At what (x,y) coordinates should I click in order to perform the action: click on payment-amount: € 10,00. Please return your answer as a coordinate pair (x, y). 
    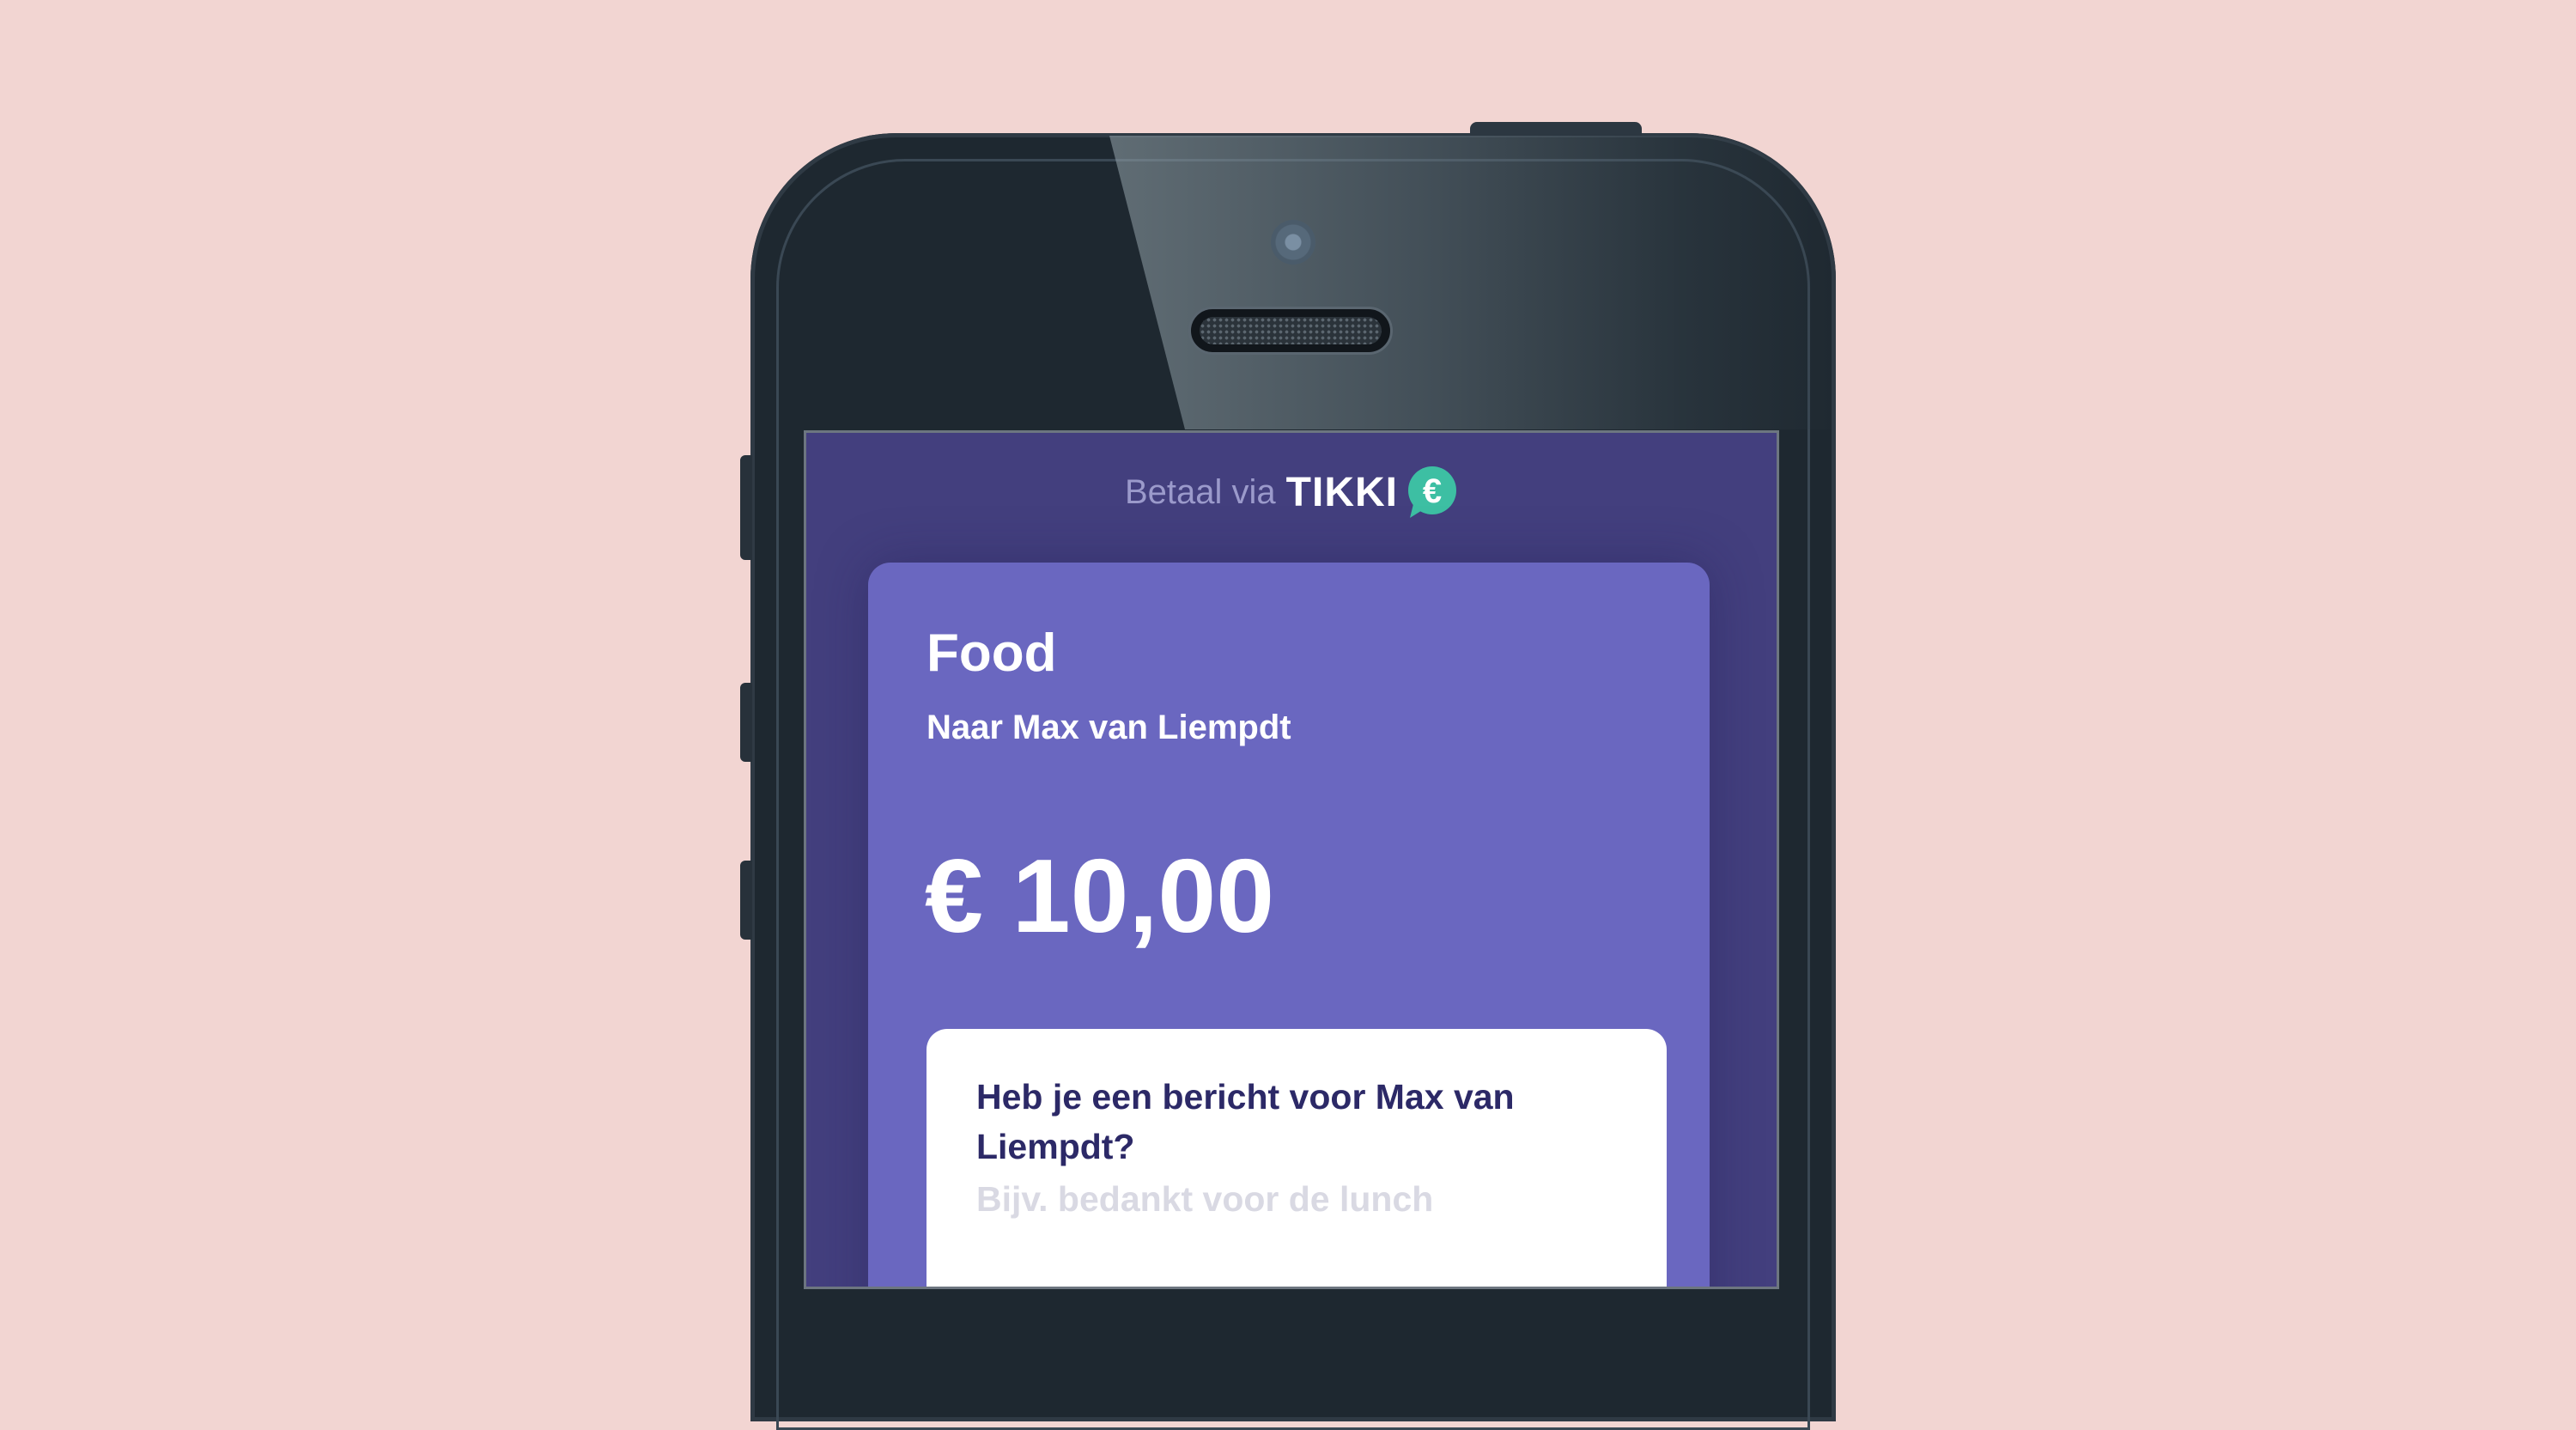
    Looking at the image, I should click on (1100, 896).